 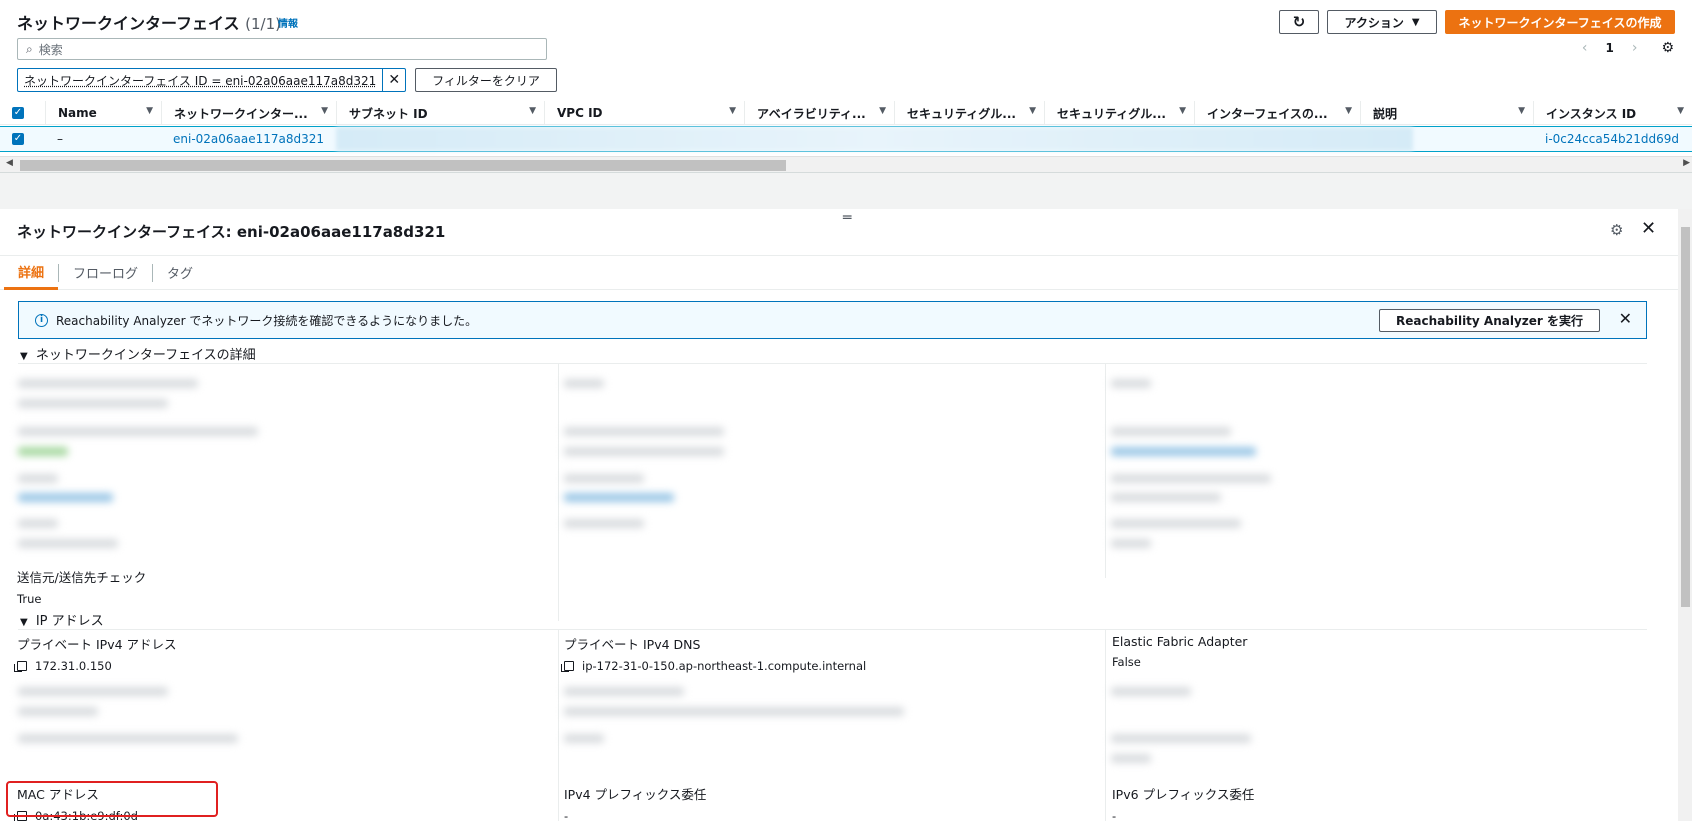 What do you see at coordinates (1625, 318) in the screenshot?
I see `dismiss-alert-icon: ✕` at bounding box center [1625, 318].